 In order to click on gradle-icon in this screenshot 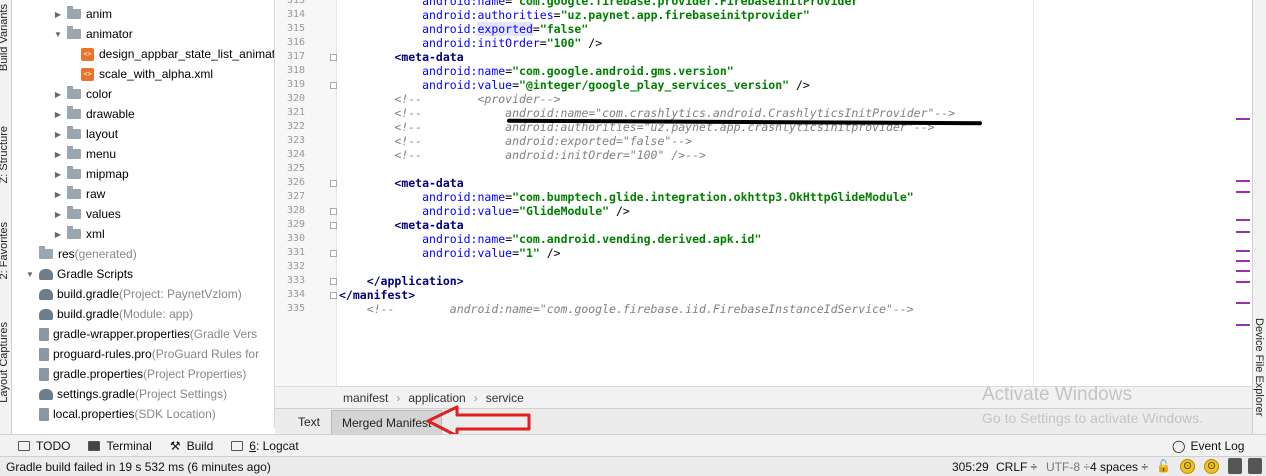, I will do `click(46, 294)`.